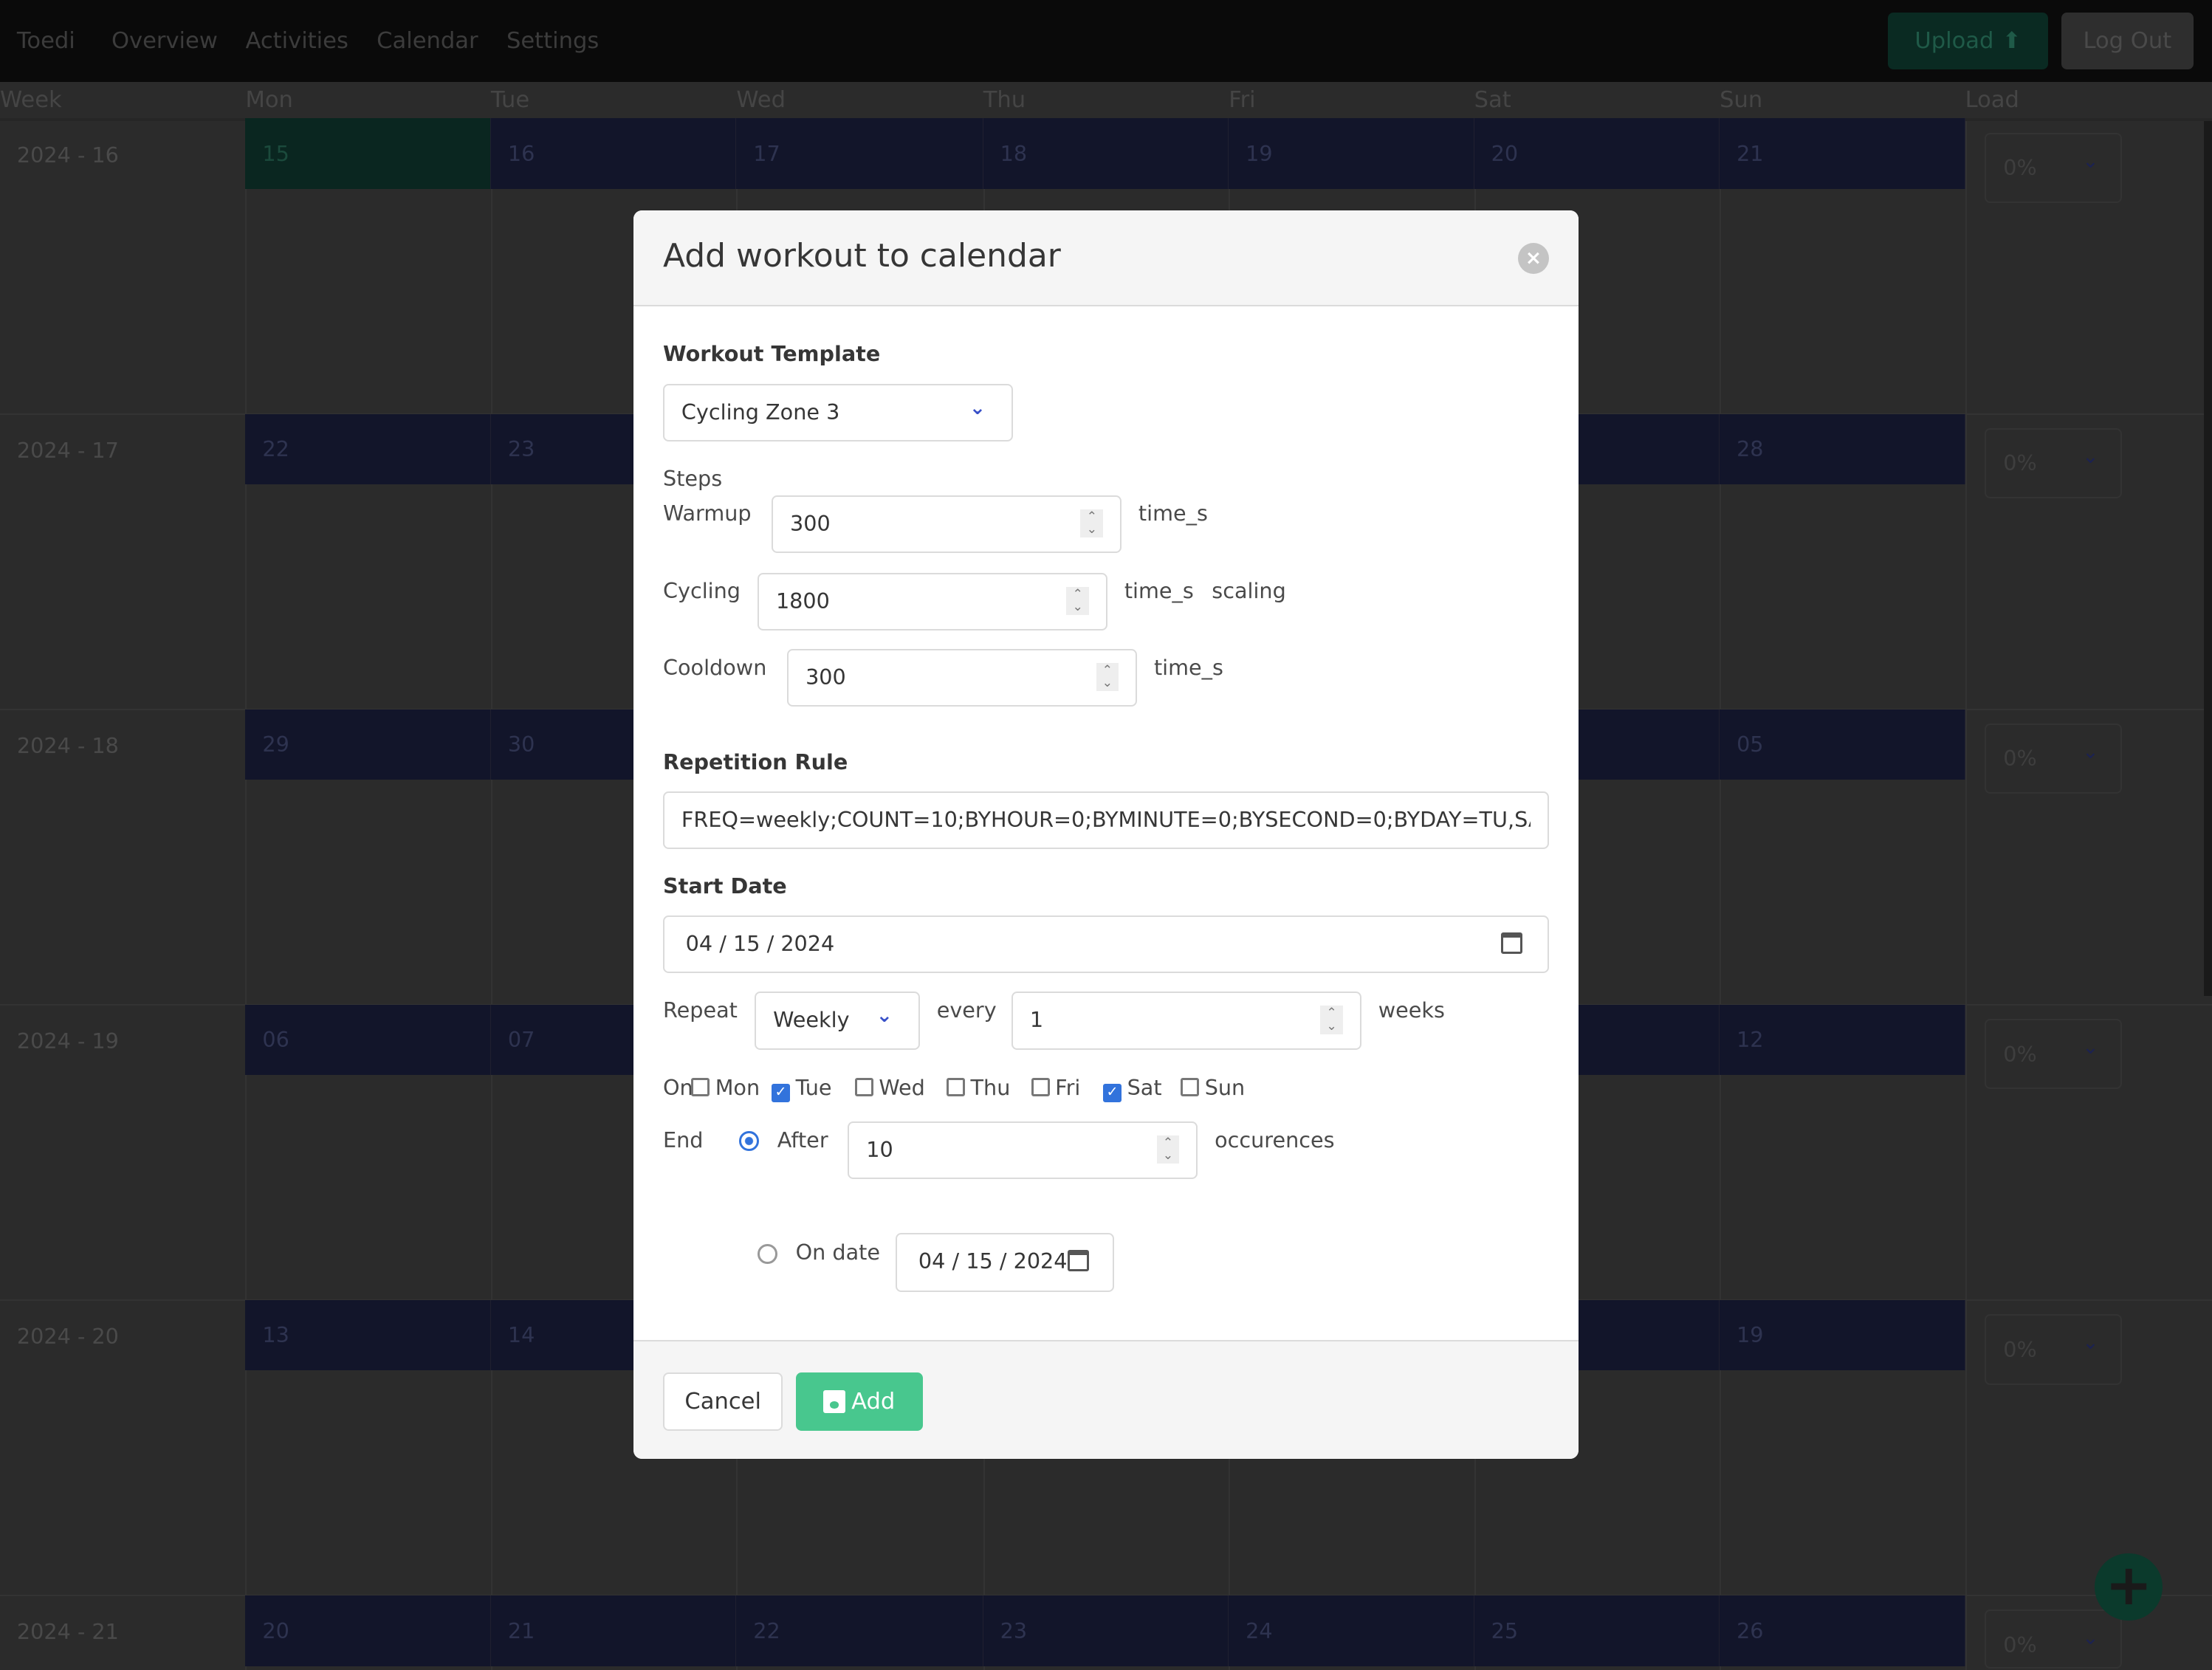  Describe the element at coordinates (767, 1254) in the screenshot. I see `end-ondate-radio` at that location.